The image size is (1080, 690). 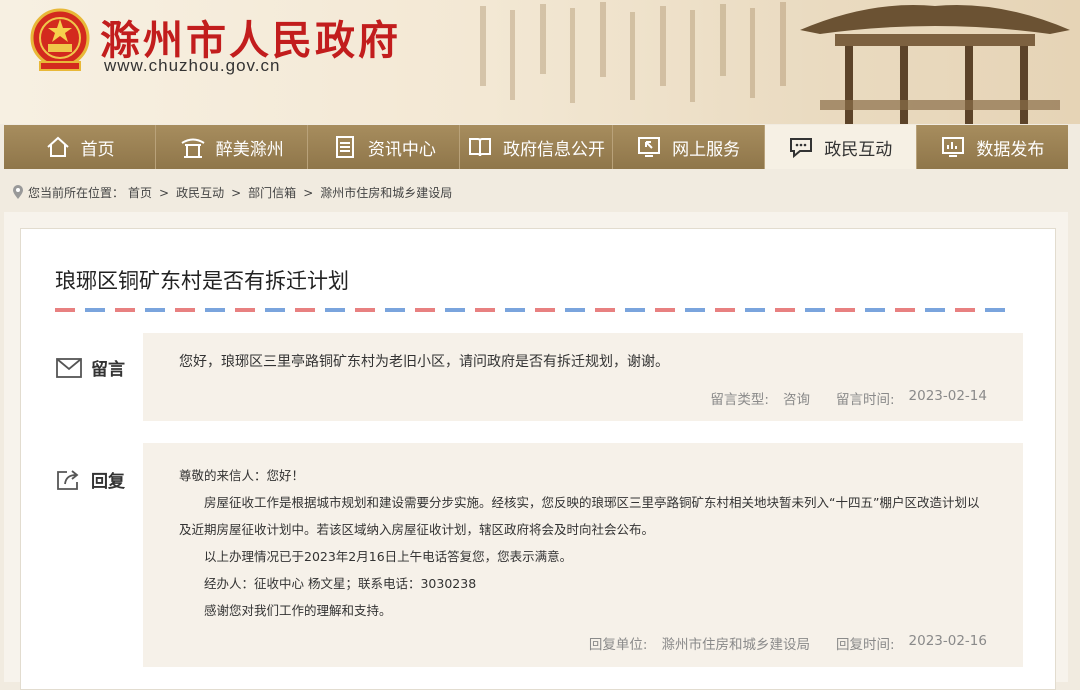 What do you see at coordinates (388, 556) in the screenshot?
I see `reply-paragraph: 以上办理情况已于2023年2月16日上午电话答复您，您表示满意。` at bounding box center [388, 556].